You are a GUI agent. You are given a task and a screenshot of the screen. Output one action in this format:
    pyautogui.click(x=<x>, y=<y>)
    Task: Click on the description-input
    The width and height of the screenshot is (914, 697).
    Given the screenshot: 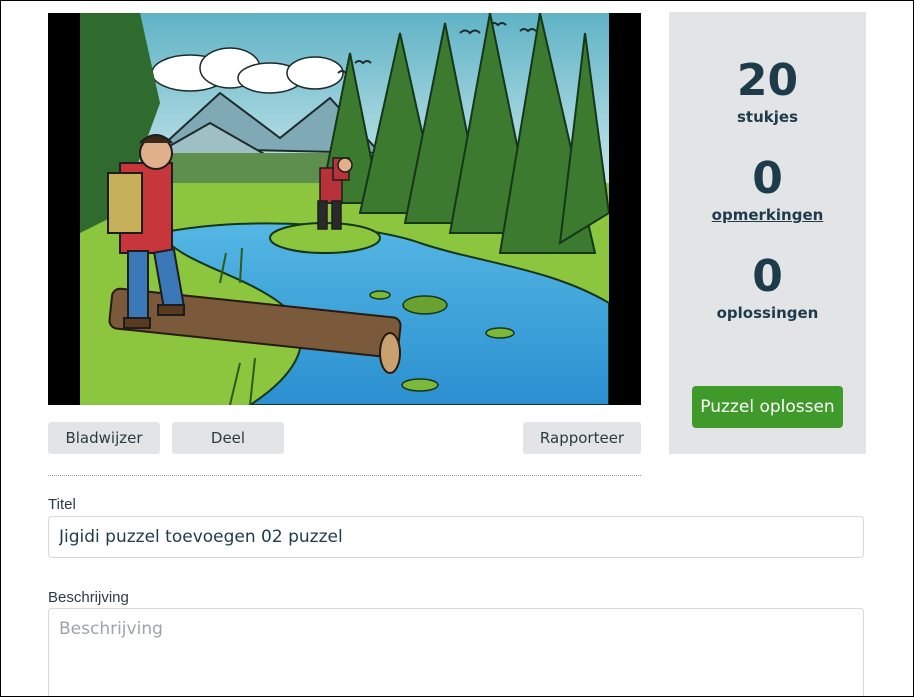 What is the action you would take?
    pyautogui.click(x=456, y=652)
    